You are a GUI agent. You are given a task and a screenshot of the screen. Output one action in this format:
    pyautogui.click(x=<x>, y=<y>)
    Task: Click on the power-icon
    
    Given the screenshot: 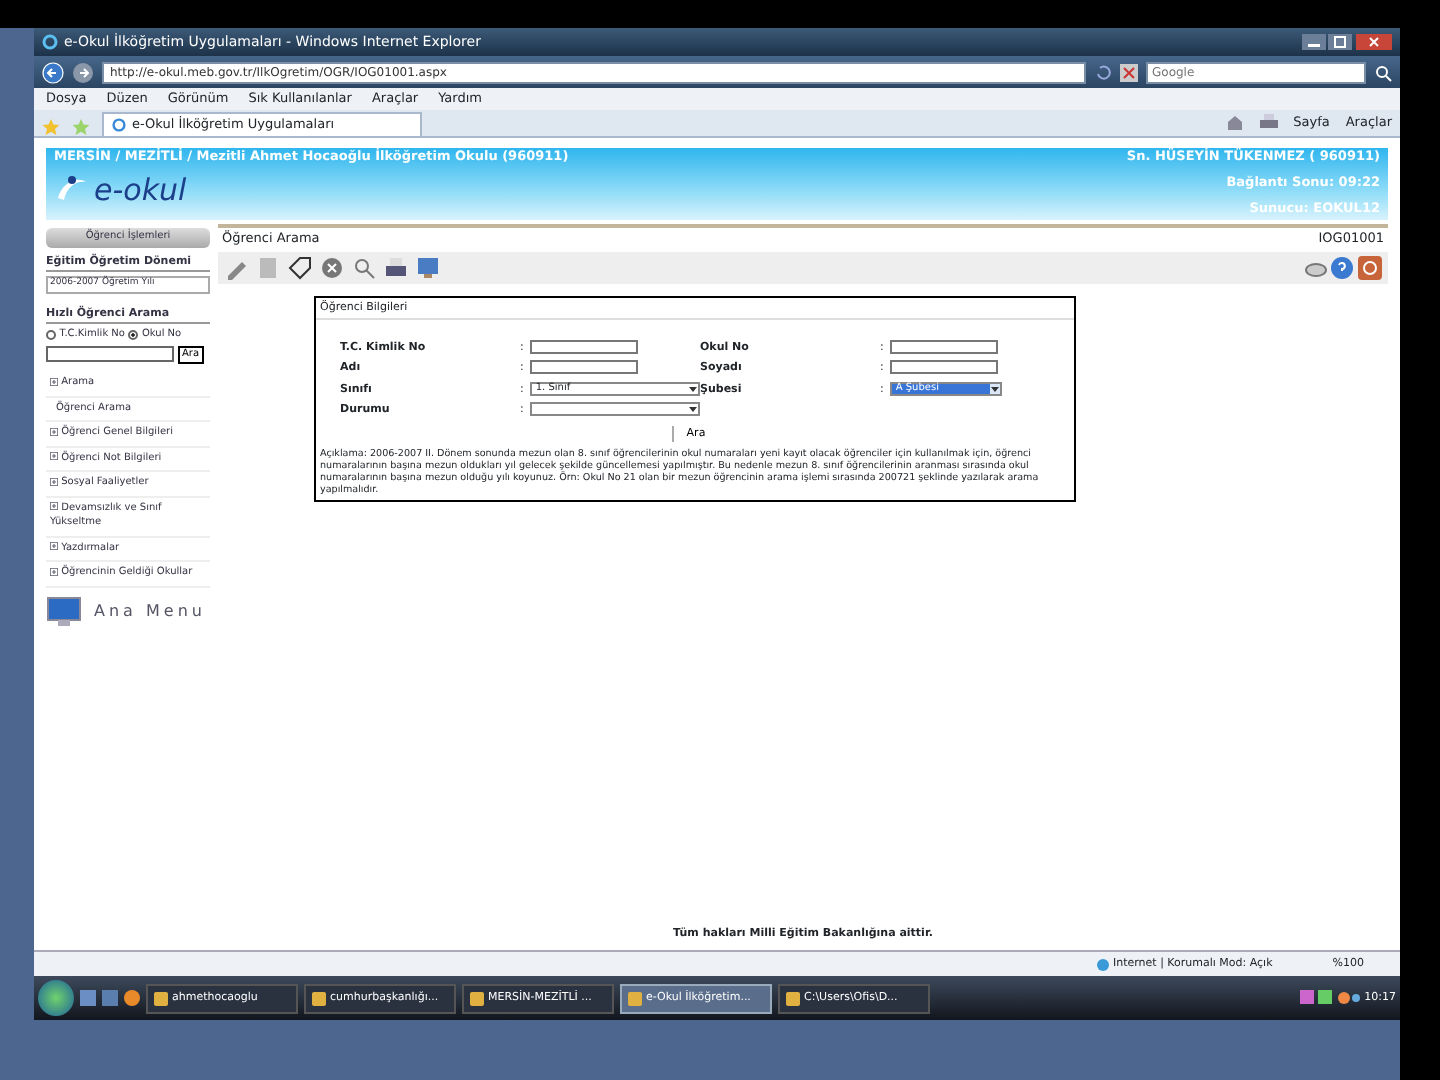 What is the action you would take?
    pyautogui.click(x=1370, y=267)
    